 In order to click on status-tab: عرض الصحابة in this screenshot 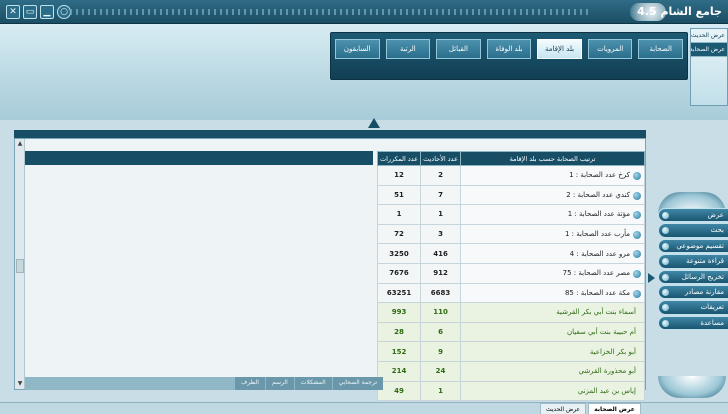, I will do `click(614, 408)`.